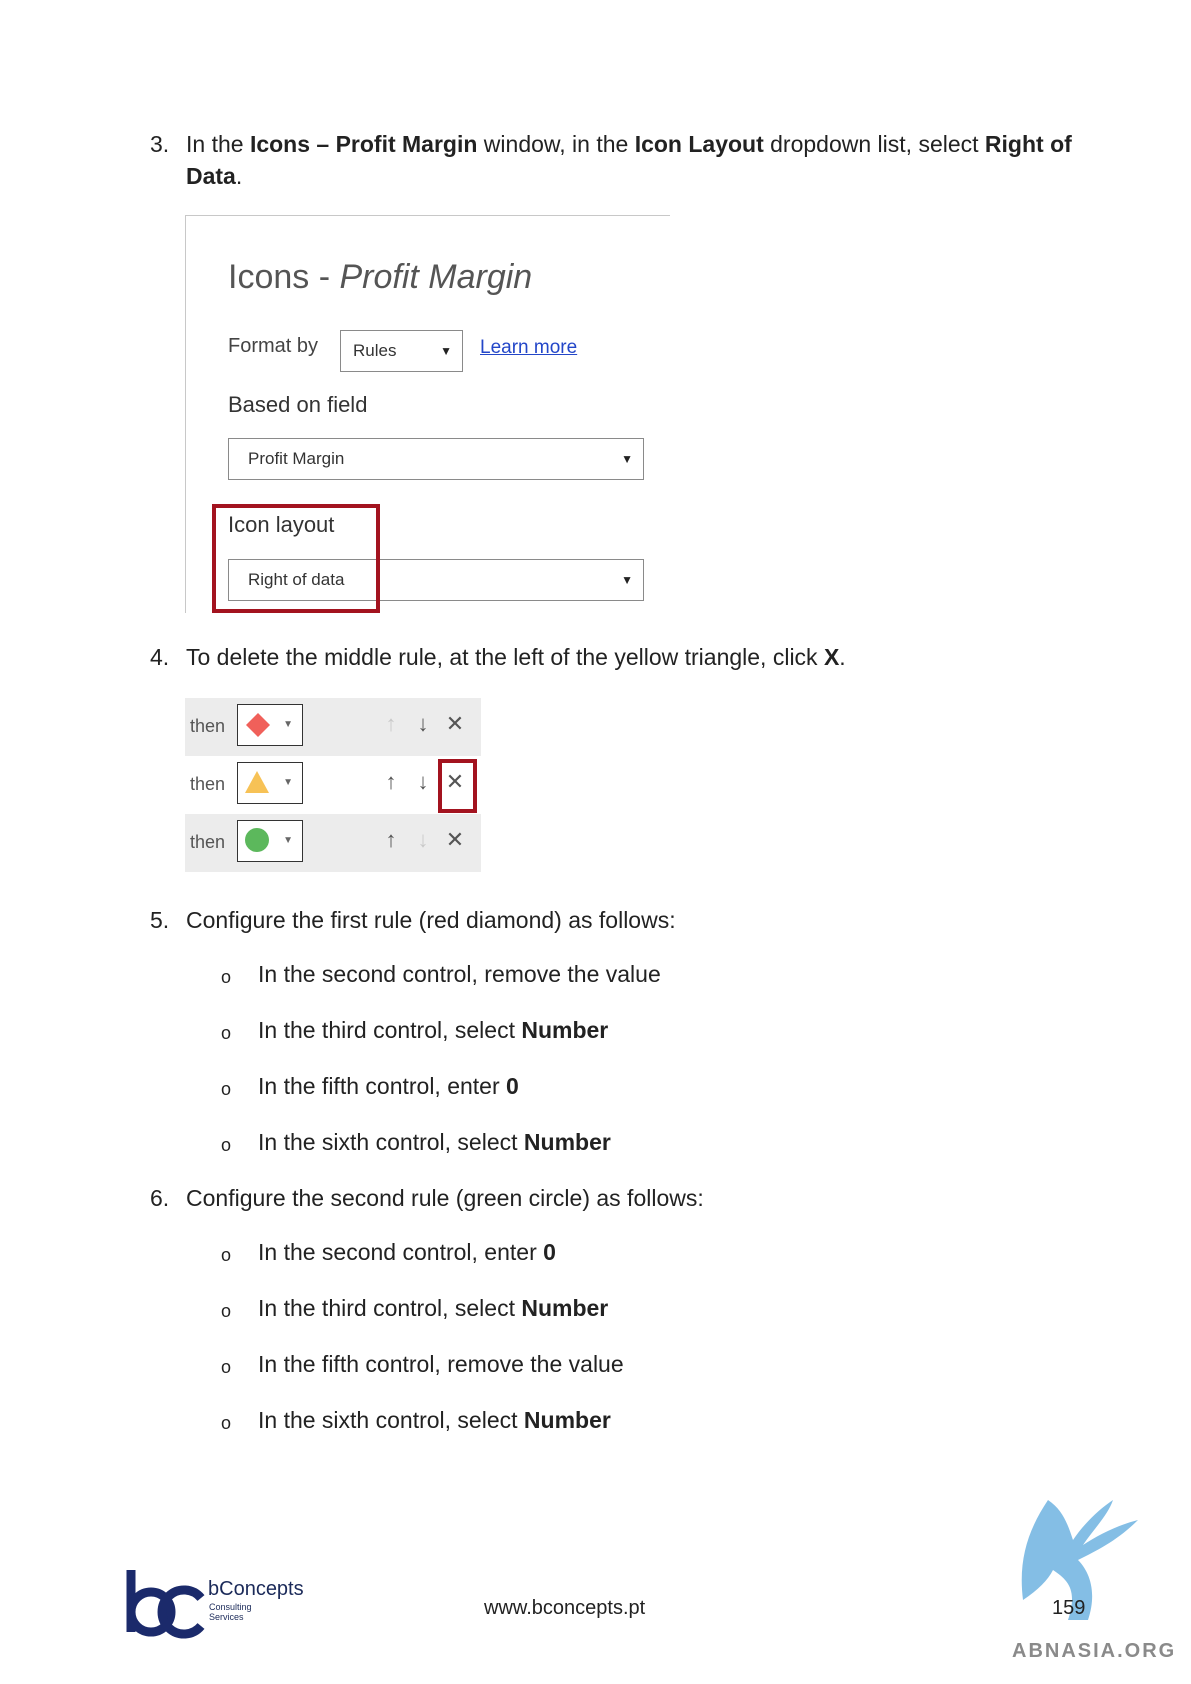 The width and height of the screenshot is (1191, 1684). What do you see at coordinates (273, 346) in the screenshot?
I see `format-by-label: Format by` at bounding box center [273, 346].